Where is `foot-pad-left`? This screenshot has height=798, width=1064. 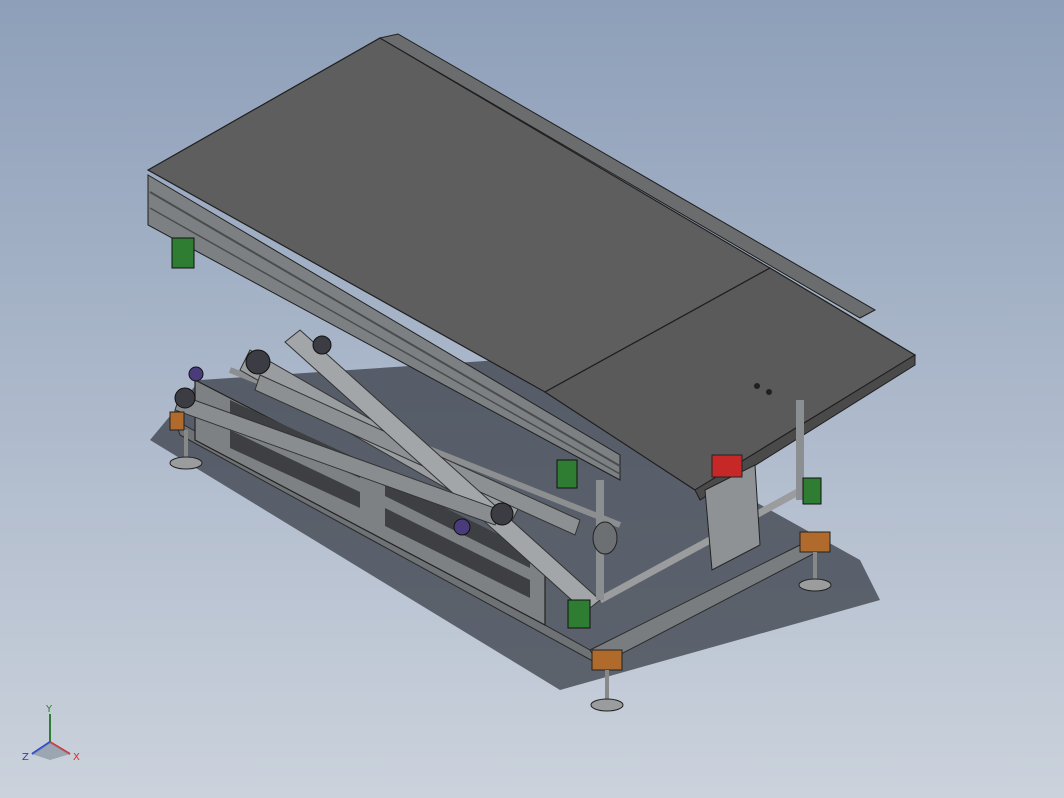
foot-pad-left is located at coordinates (186, 463).